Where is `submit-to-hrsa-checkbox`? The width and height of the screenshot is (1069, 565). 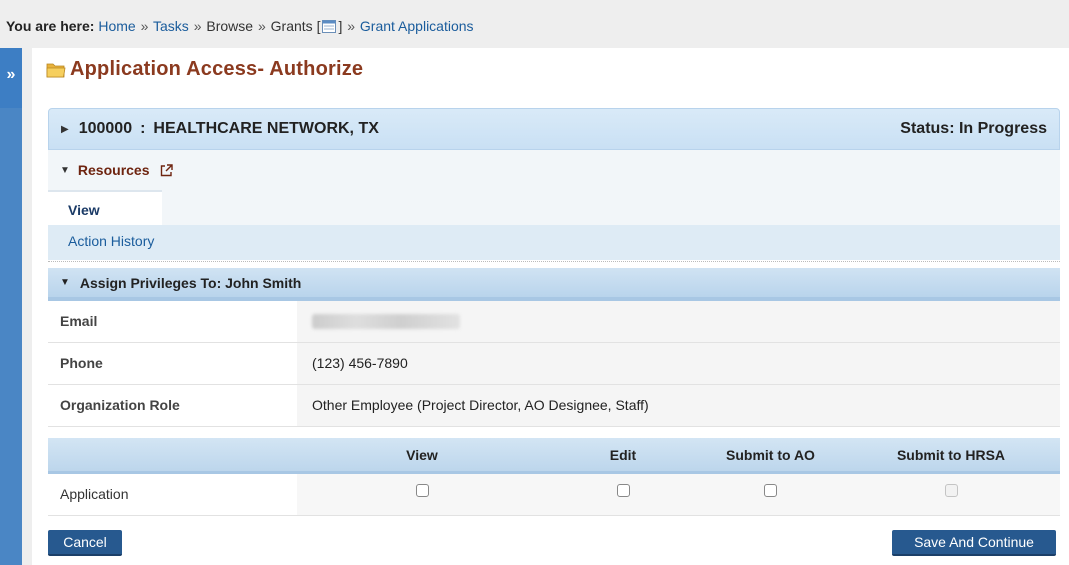
submit-to-hrsa-checkbox is located at coordinates (951, 490).